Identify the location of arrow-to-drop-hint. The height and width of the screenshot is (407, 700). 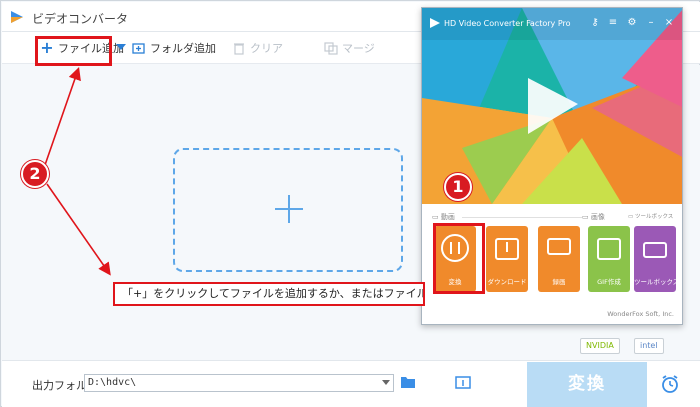
(78, 229).